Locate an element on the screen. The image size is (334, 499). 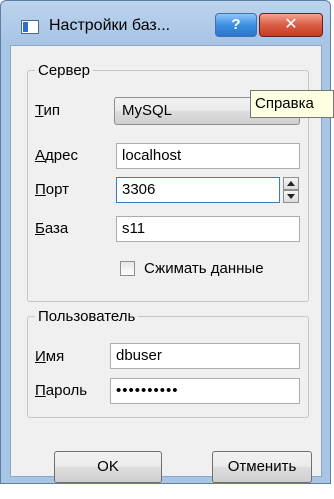
help-tooltip: Справка is located at coordinates (292, 104).